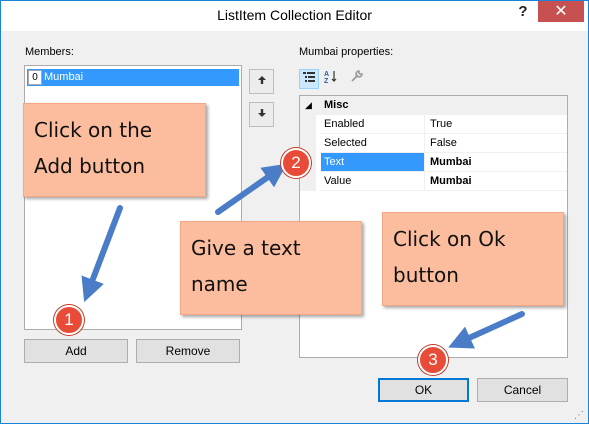 Image resolution: width=589 pixels, height=424 pixels. I want to click on arrow-up-icon, so click(262, 81).